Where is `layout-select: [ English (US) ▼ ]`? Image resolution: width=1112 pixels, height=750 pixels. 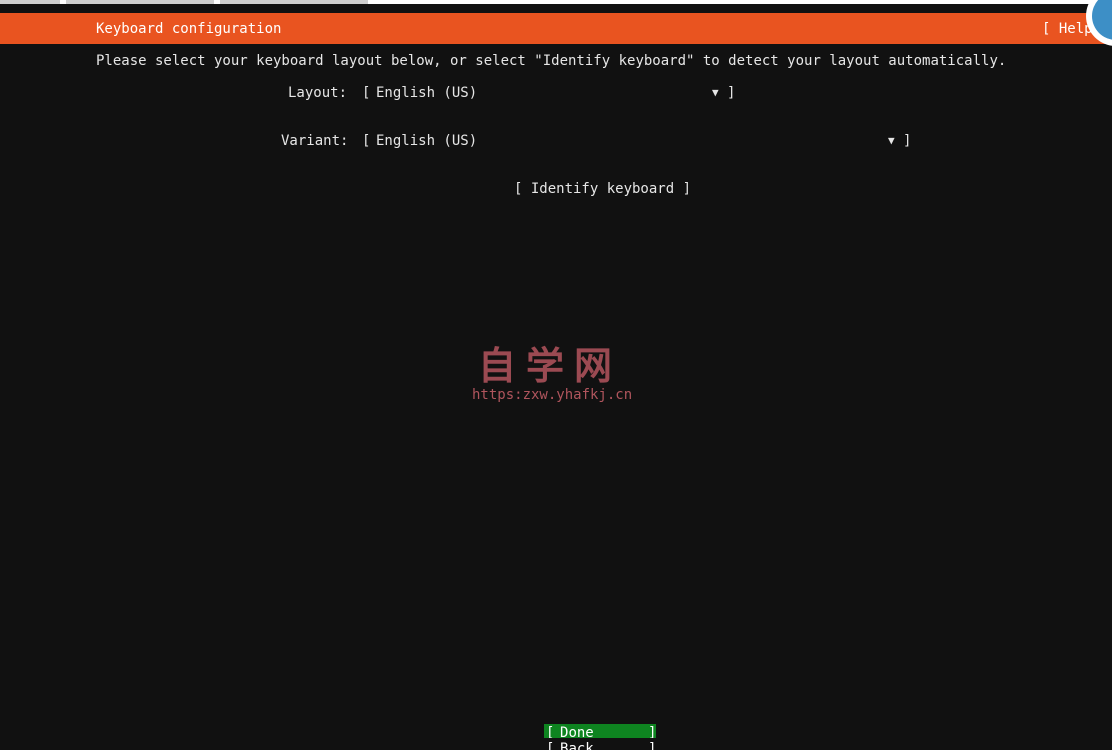
layout-select: [ English (US) ▼ ] is located at coordinates (549, 93).